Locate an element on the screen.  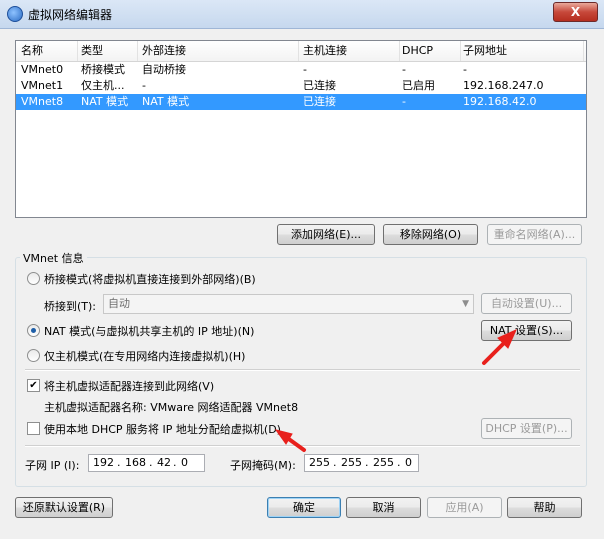
table-row: VMnet0 桥接模式 自动桥接 - - - is located at coordinates (301, 70).